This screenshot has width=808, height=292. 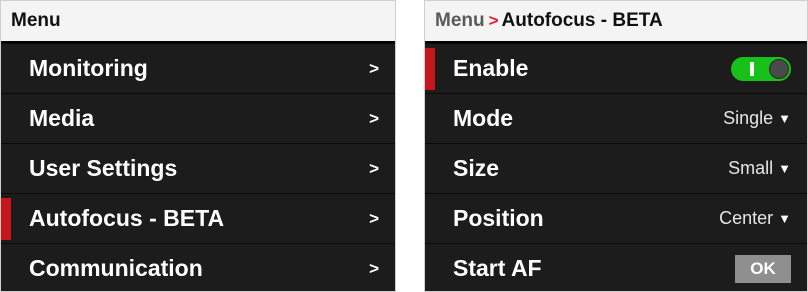 I want to click on menu-item-label: User Settings, so click(x=103, y=168).